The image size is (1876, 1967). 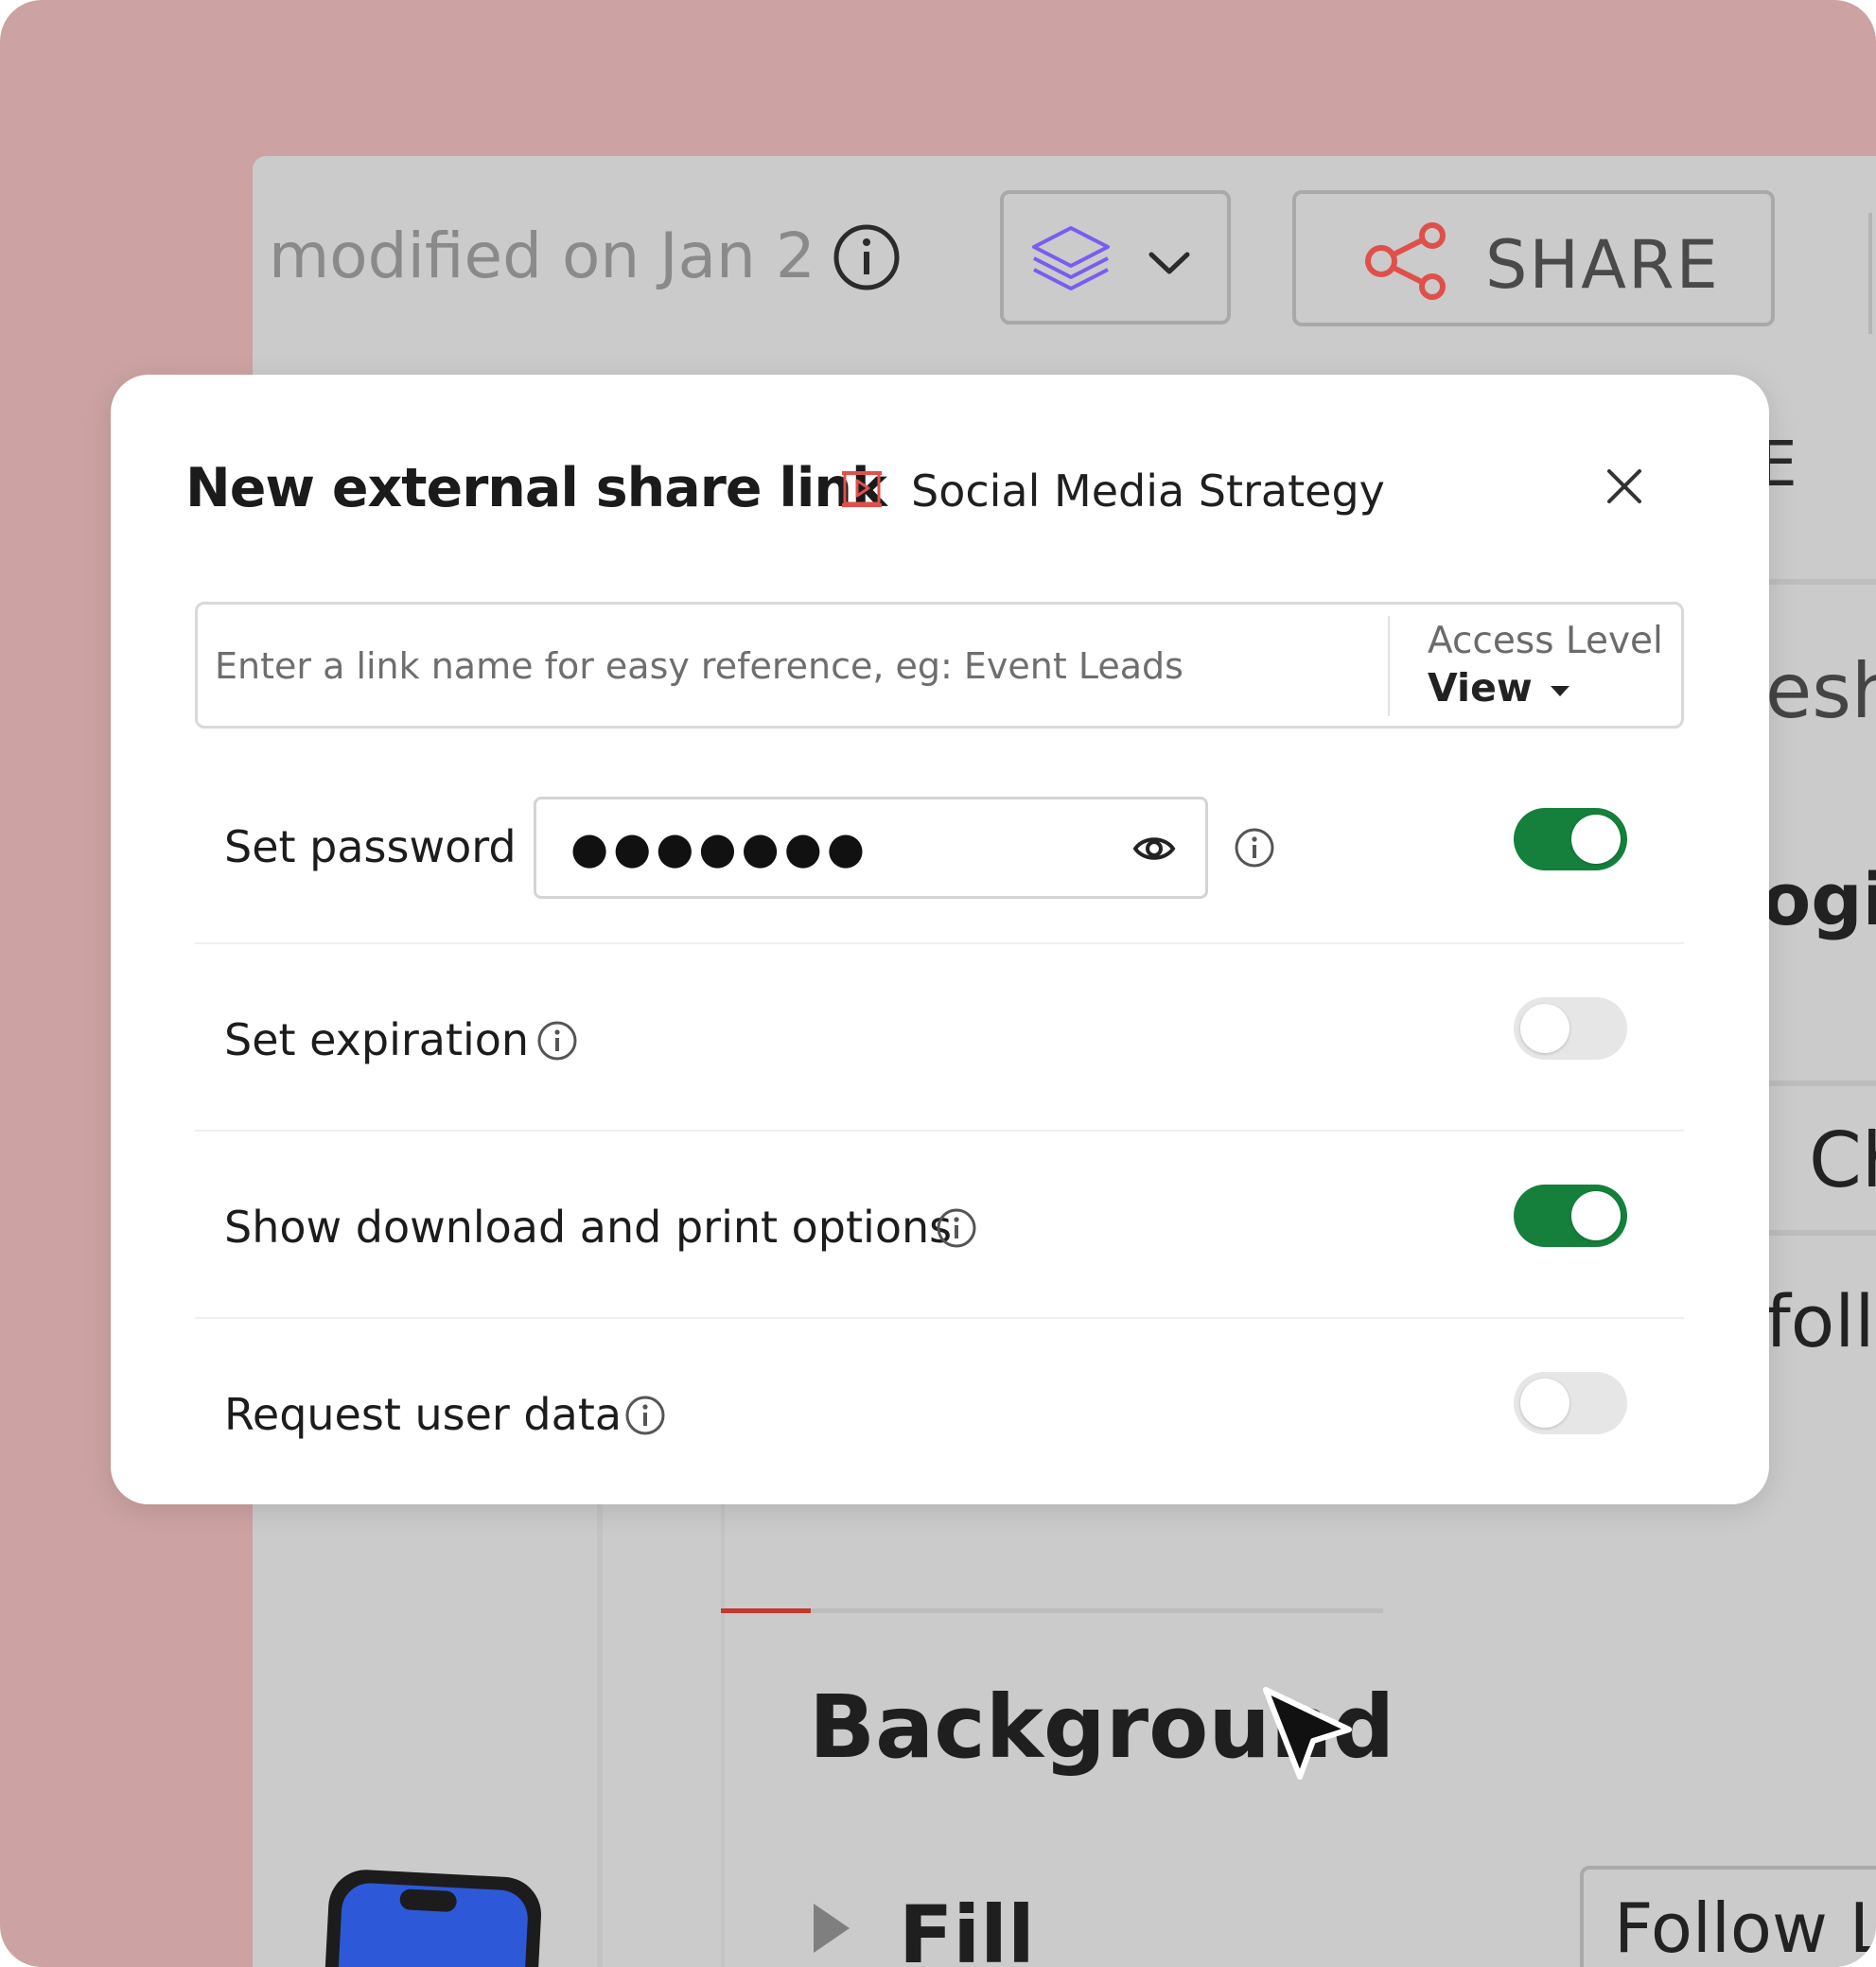 What do you see at coordinates (719, 848) in the screenshot?
I see `password-mask: ●●●●●●●` at bounding box center [719, 848].